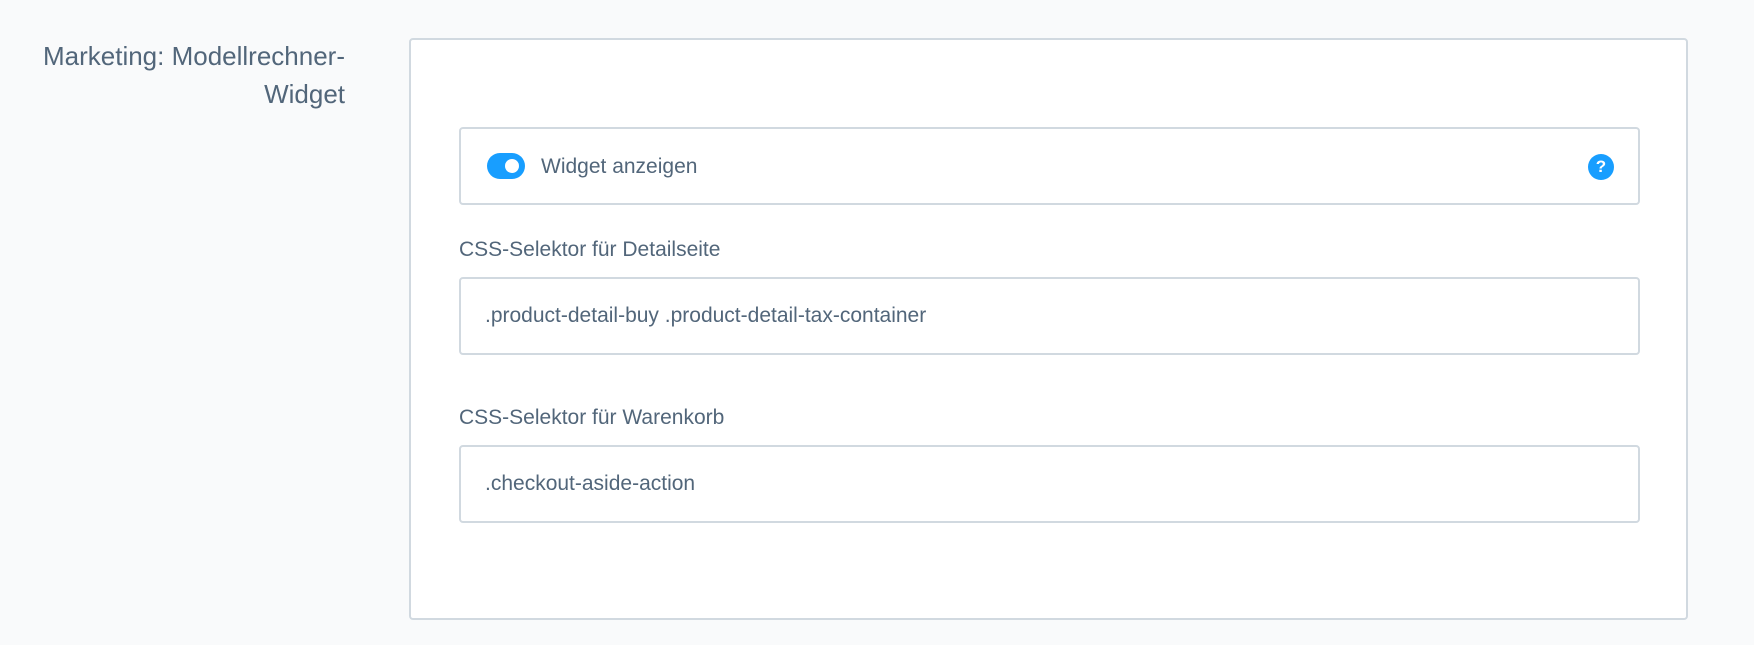 This screenshot has width=1754, height=645. I want to click on section-title-line-1: Marketing: Modellrechner-, so click(193, 56).